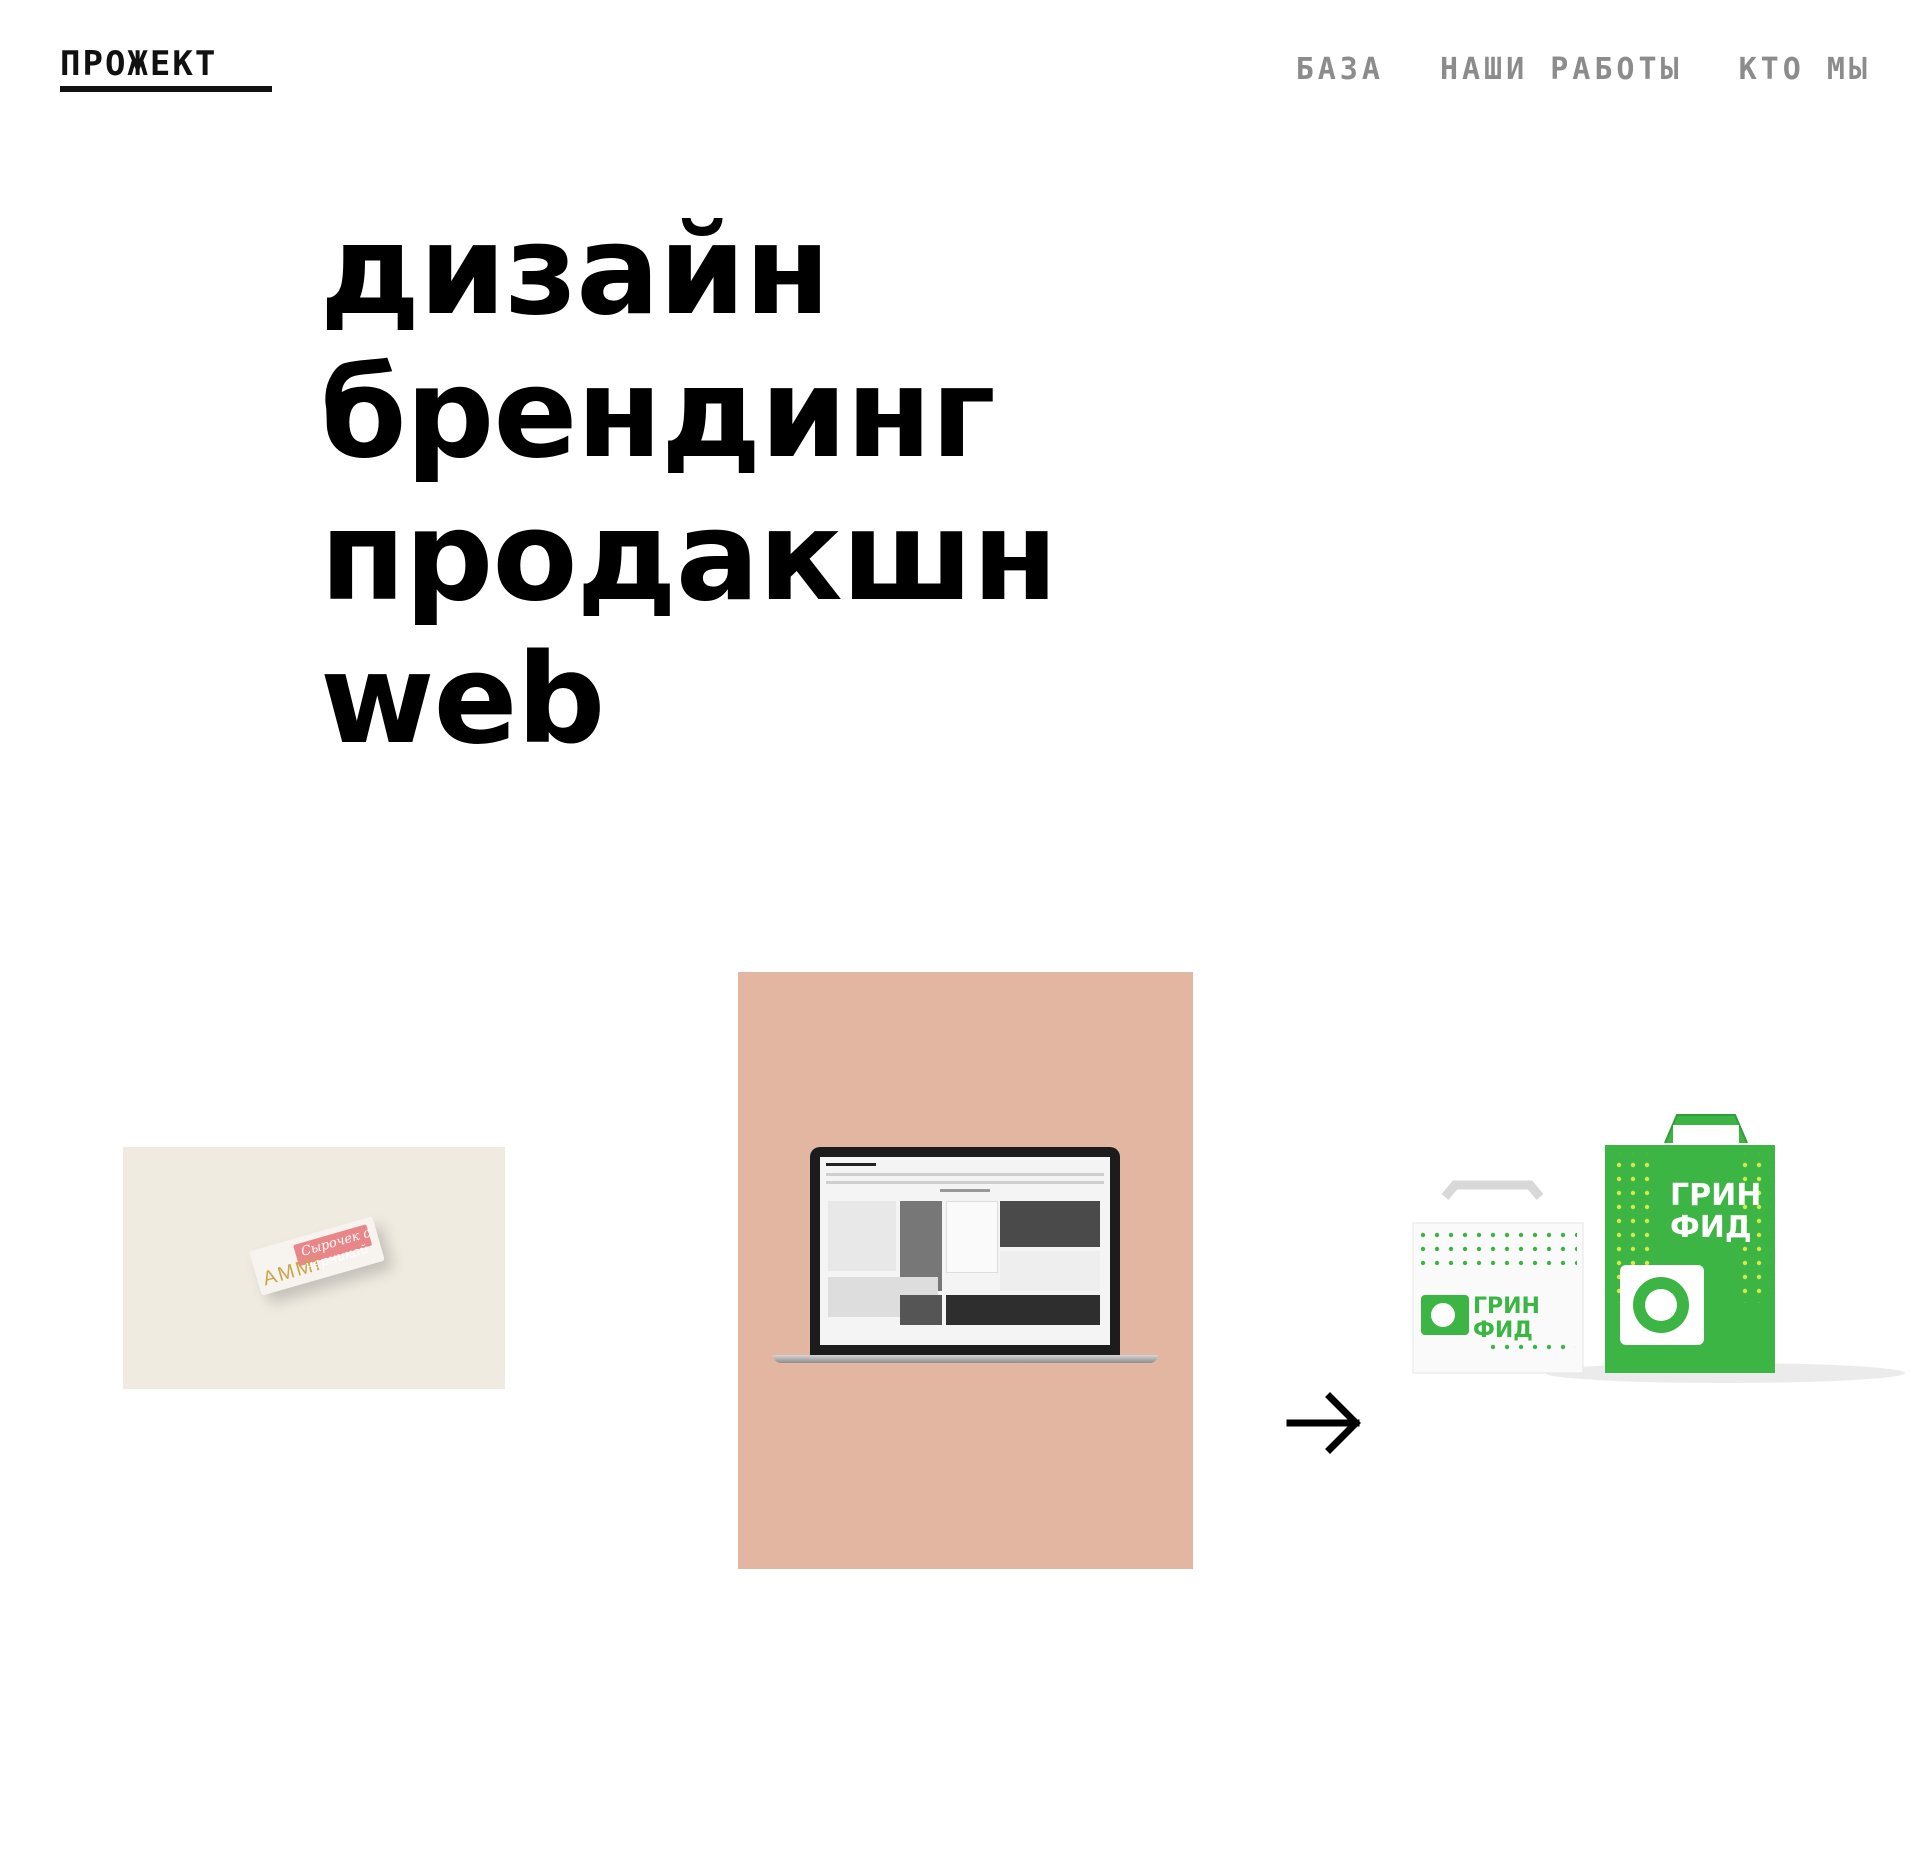  I want to click on hero-services: дизайн брендинг продакшн web, so click(689, 485).